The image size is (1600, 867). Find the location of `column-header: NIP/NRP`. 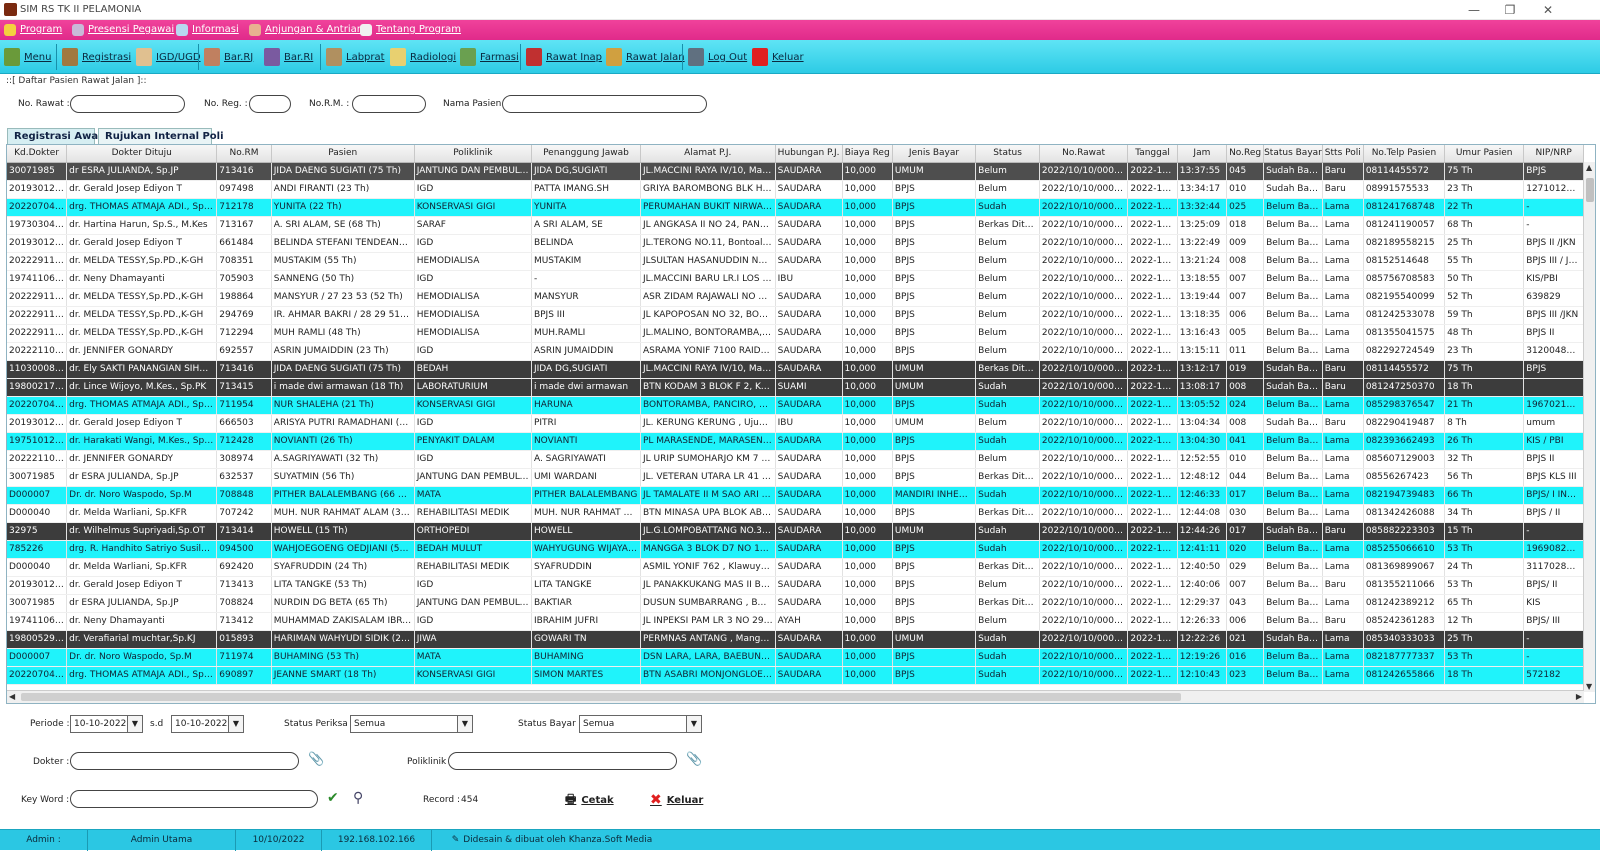

column-header: NIP/NRP is located at coordinates (1553, 154).